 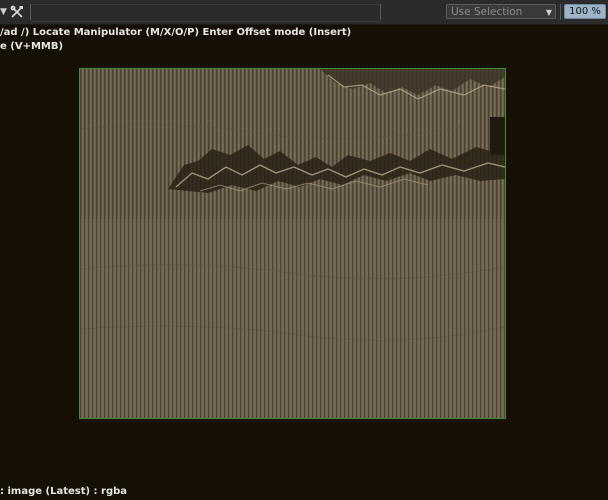 I want to click on selection-mode-dropdown: Use Selection ▼, so click(x=501, y=11).